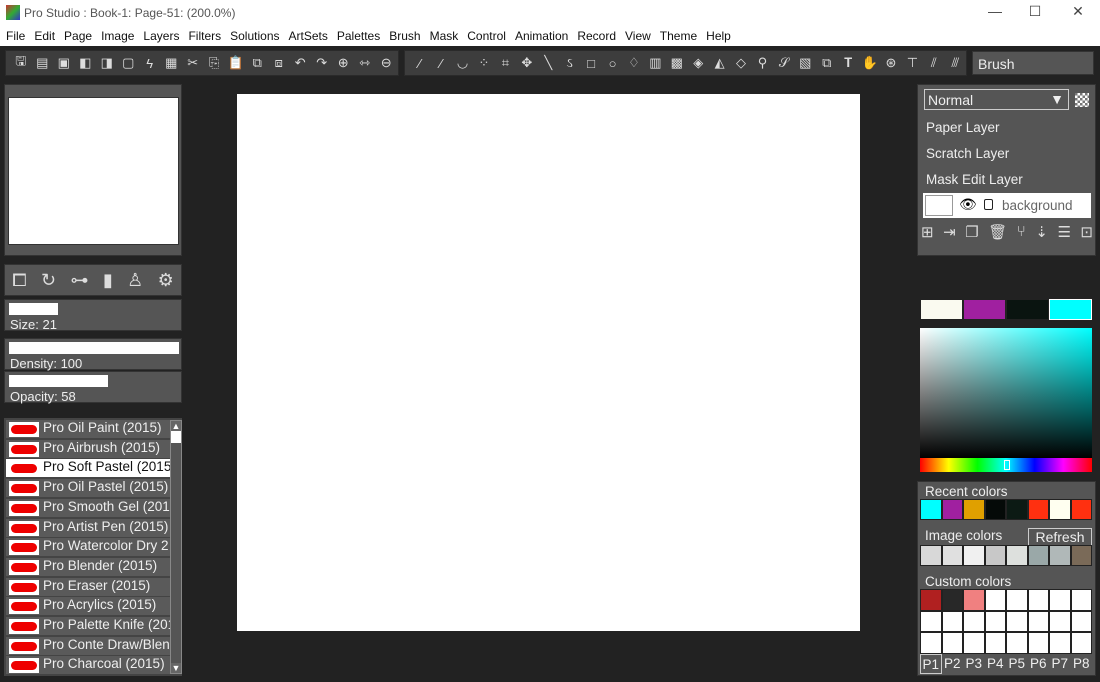 The width and height of the screenshot is (1100, 682). I want to click on transparency-icon, so click(1082, 100).